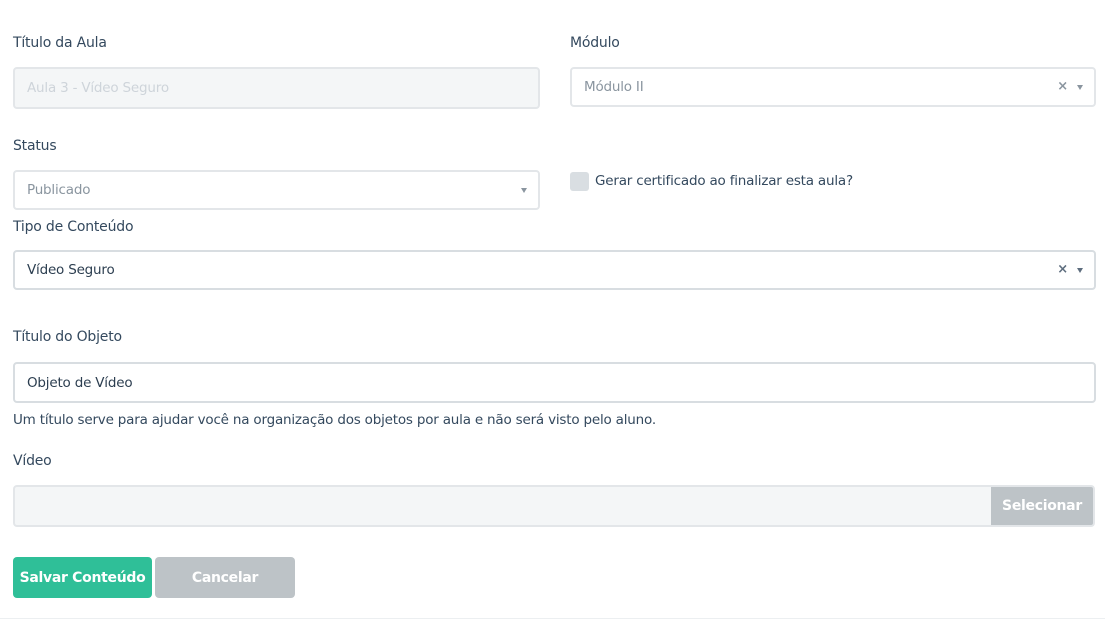 Image resolution: width=1105 pixels, height=621 pixels. I want to click on module-value: Módulo II, so click(614, 87).